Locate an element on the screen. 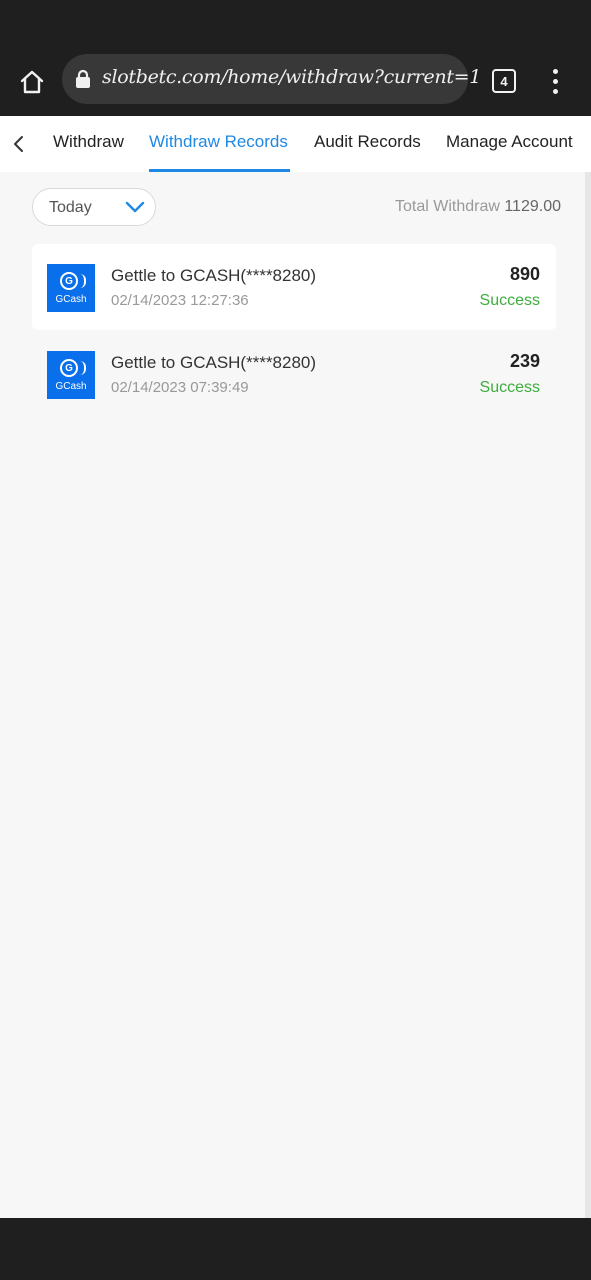  chevron-down-icon is located at coordinates (135, 207).